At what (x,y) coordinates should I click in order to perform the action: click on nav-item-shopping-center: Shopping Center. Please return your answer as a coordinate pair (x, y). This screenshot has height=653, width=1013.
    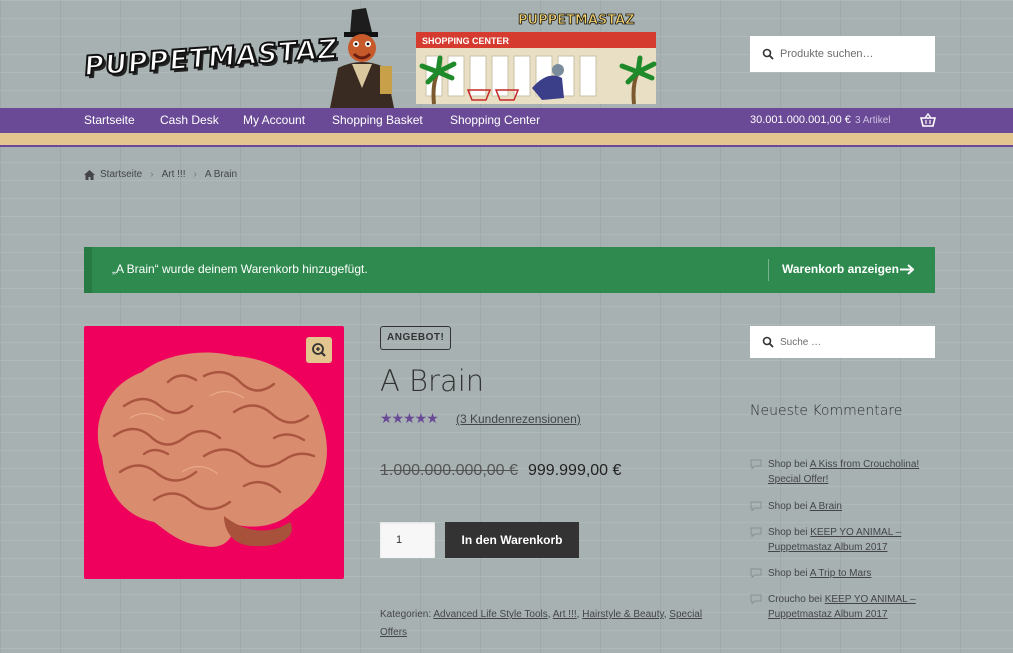
    Looking at the image, I should click on (495, 120).